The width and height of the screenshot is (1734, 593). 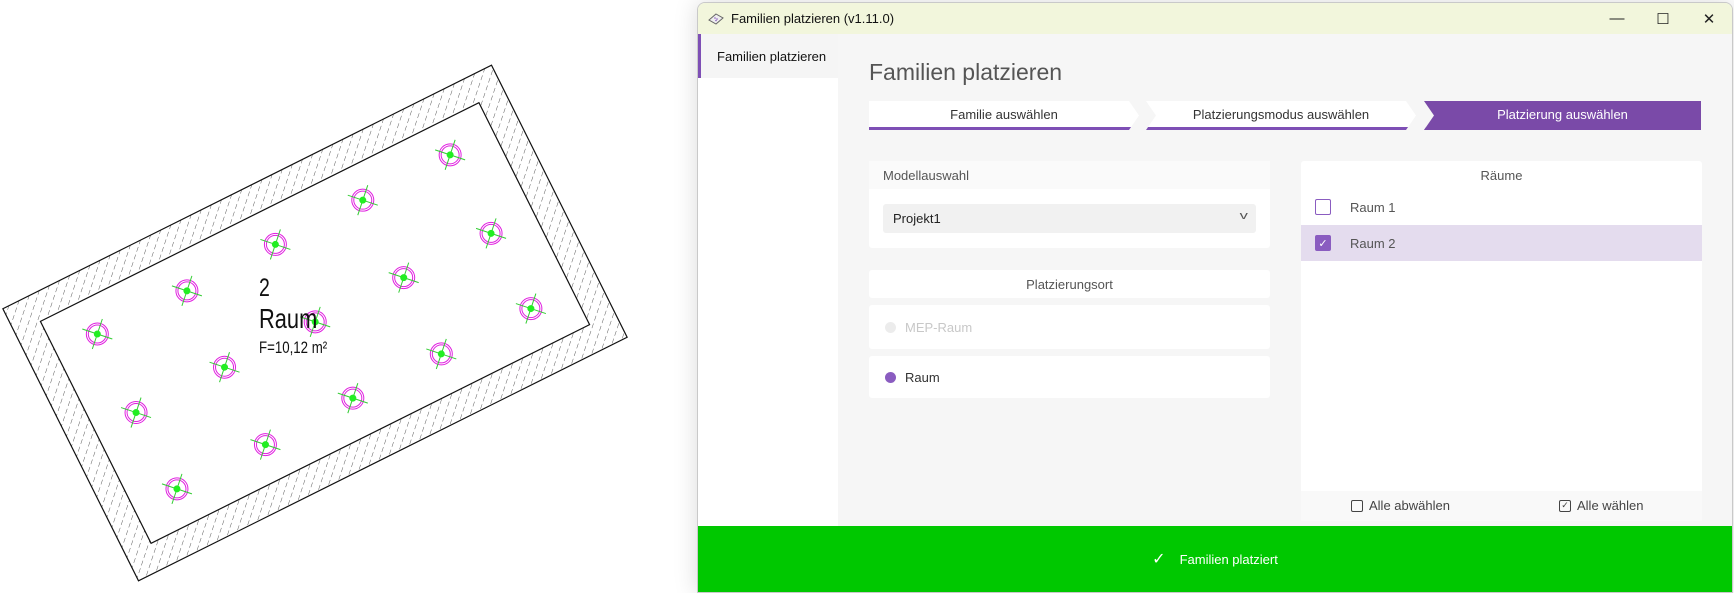 I want to click on minimize-button: —, so click(x=1617, y=18).